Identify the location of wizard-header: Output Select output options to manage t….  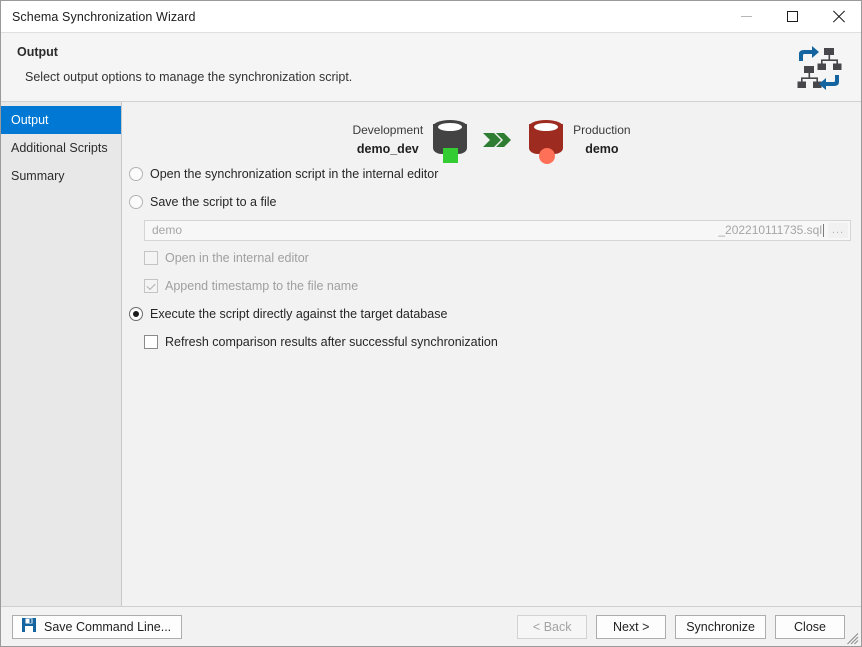
(431, 67).